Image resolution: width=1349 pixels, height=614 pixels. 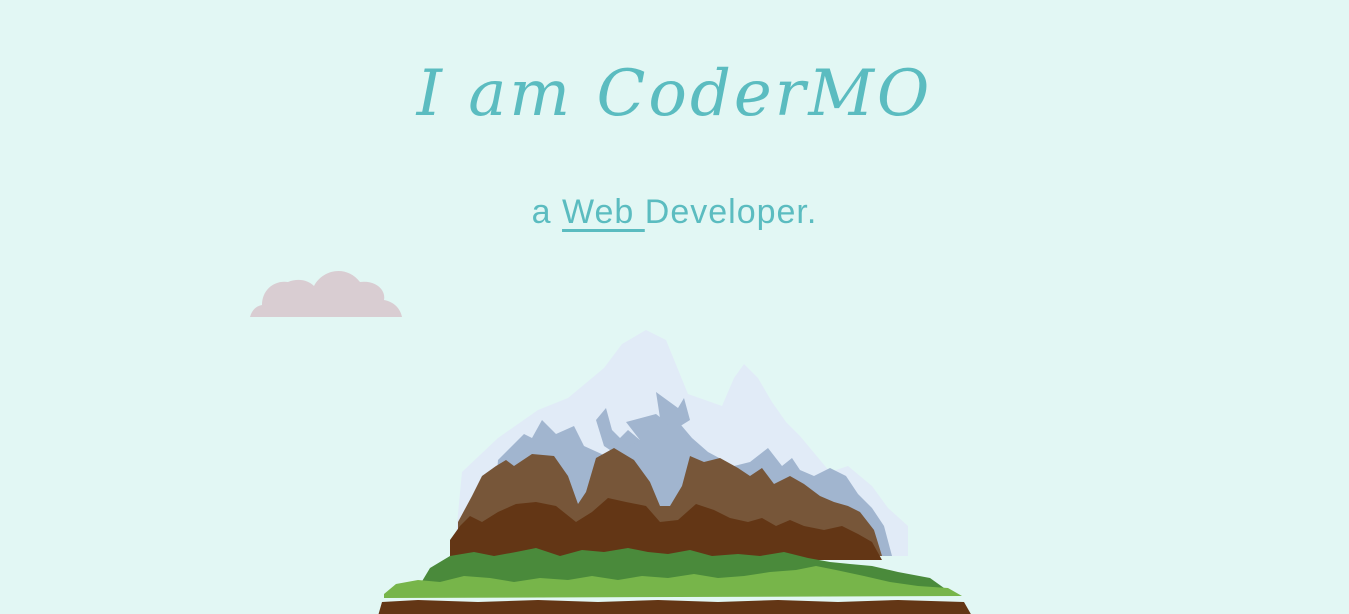 What do you see at coordinates (731, 212) in the screenshot?
I see `subtitle-suffix: Developer.` at bounding box center [731, 212].